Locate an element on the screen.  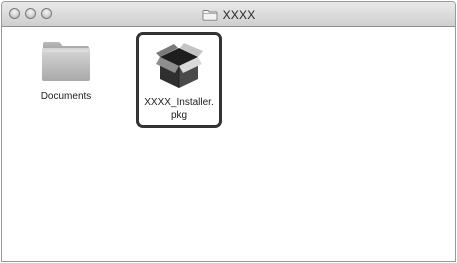
title-bar: XXXX is located at coordinates (228, 14).